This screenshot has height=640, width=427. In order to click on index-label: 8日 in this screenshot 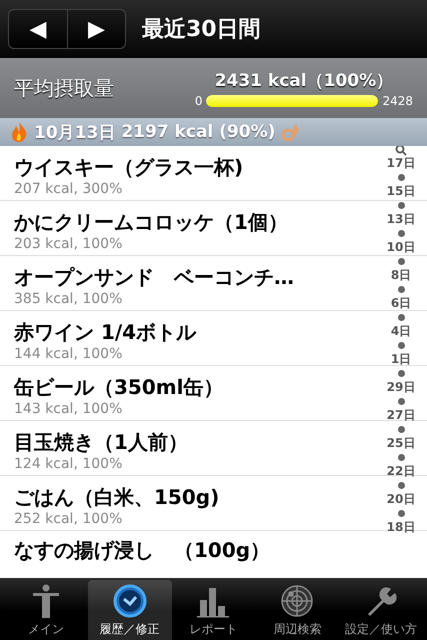, I will do `click(401, 275)`.